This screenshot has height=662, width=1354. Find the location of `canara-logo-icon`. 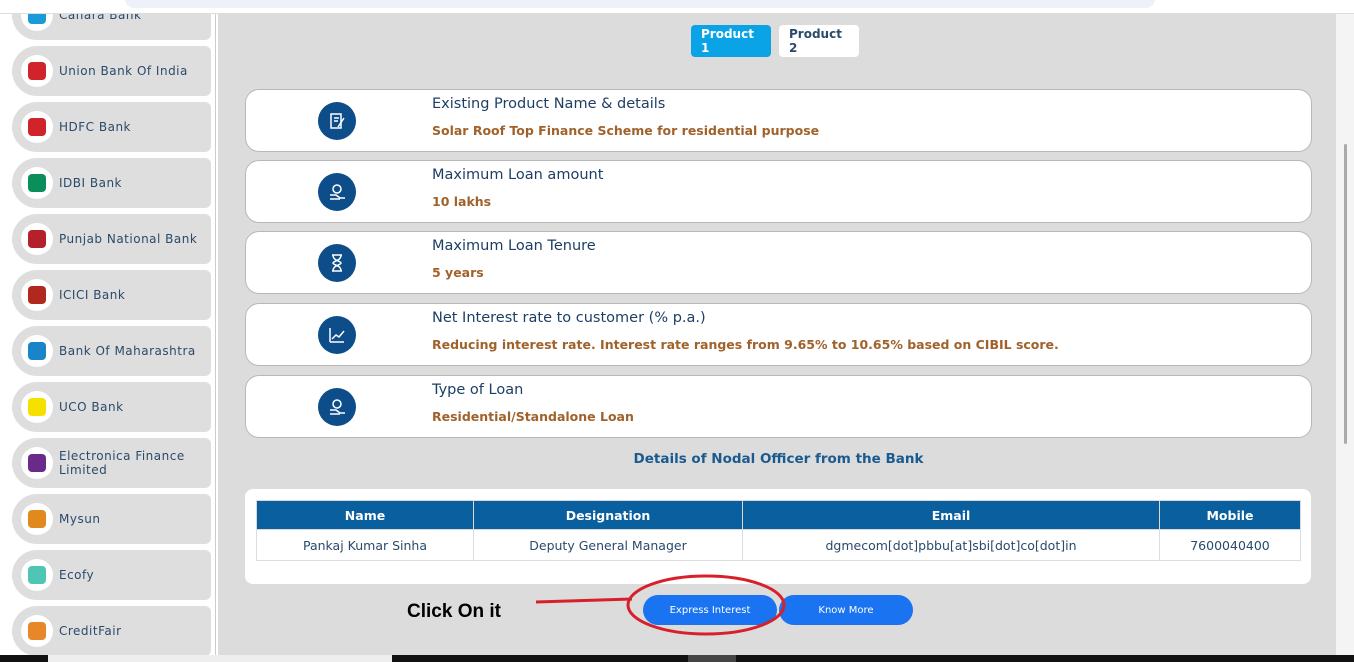

canara-logo-icon is located at coordinates (37, 22).